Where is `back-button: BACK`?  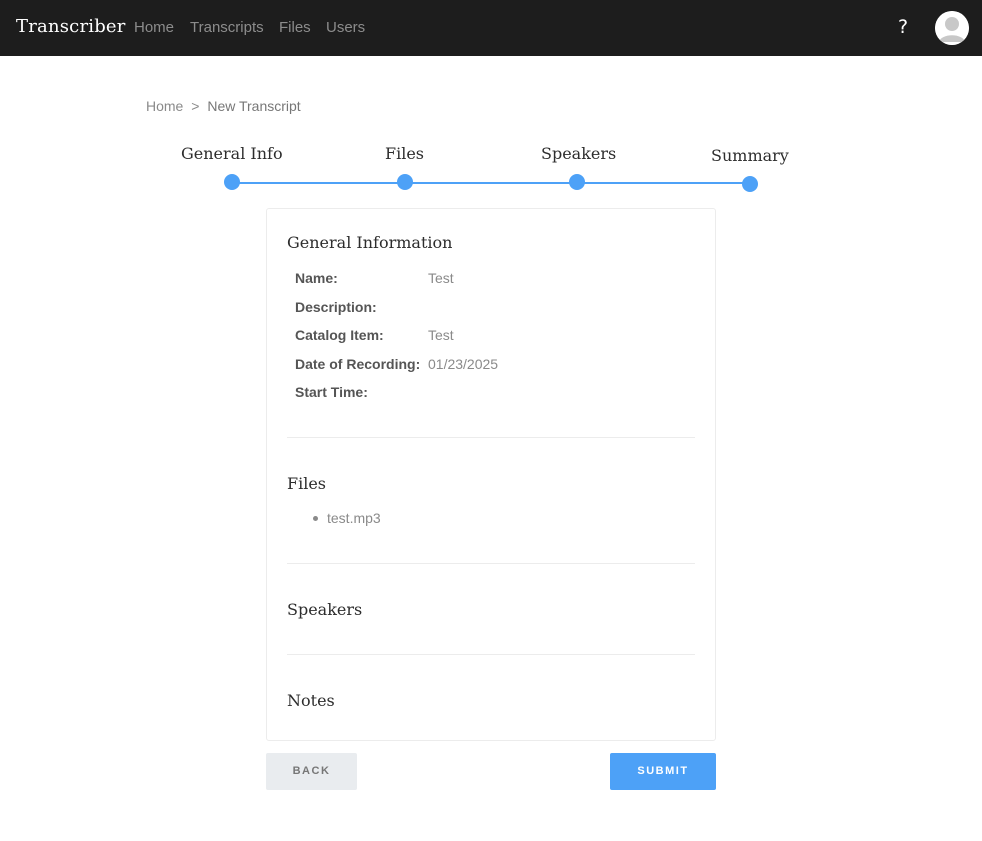 back-button: BACK is located at coordinates (311, 771).